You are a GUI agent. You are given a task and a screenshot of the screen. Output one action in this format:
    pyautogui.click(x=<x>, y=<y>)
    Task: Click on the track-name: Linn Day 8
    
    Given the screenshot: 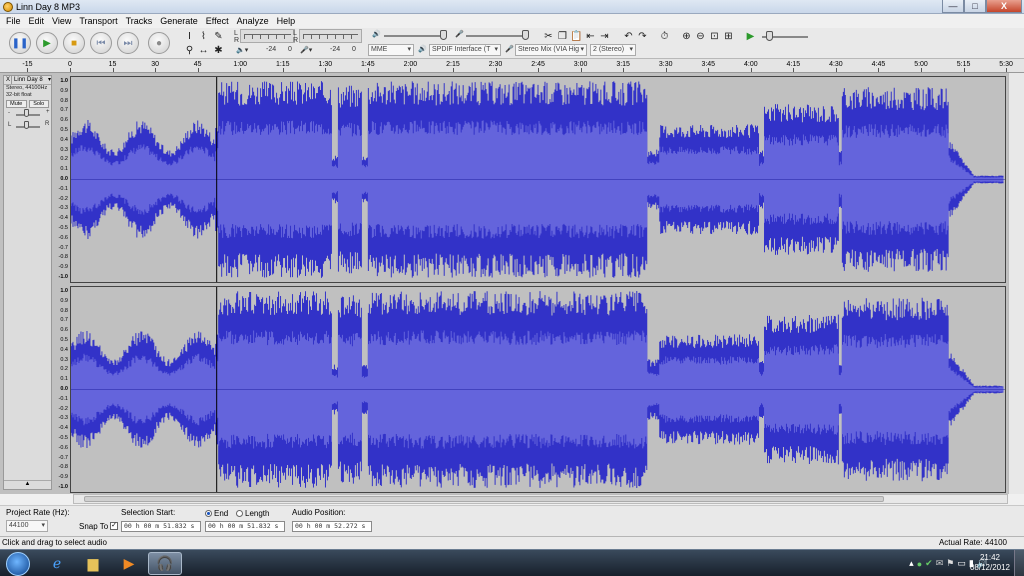 What is the action you would take?
    pyautogui.click(x=30, y=80)
    